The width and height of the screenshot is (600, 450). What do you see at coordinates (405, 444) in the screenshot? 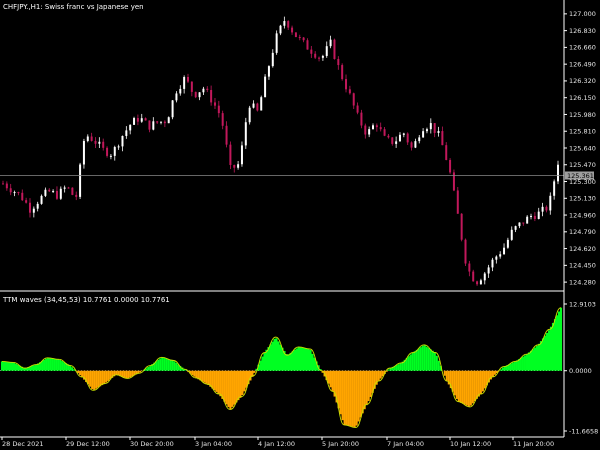
I see `time-tick-label: 7 Jan 04:00` at bounding box center [405, 444].